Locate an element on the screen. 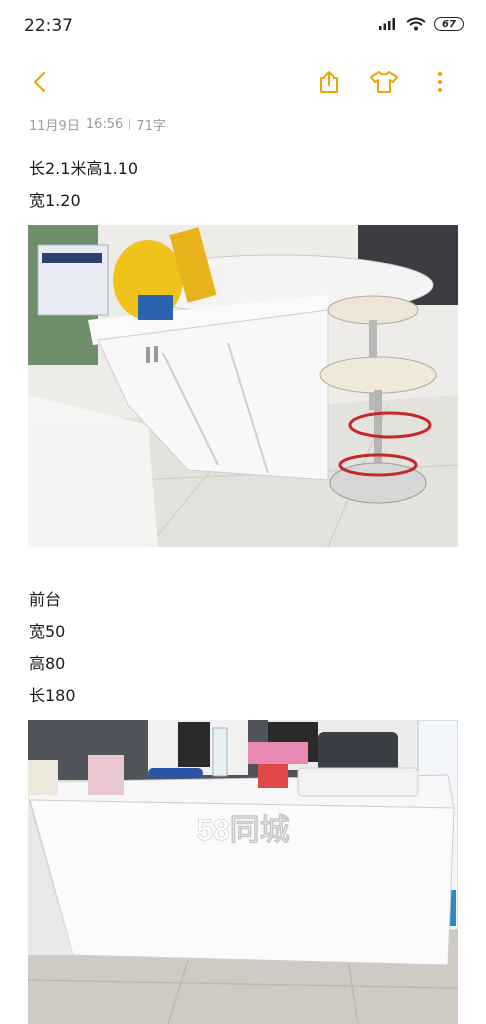 This screenshot has width=486, height=1024. signal-icon is located at coordinates (387, 24).